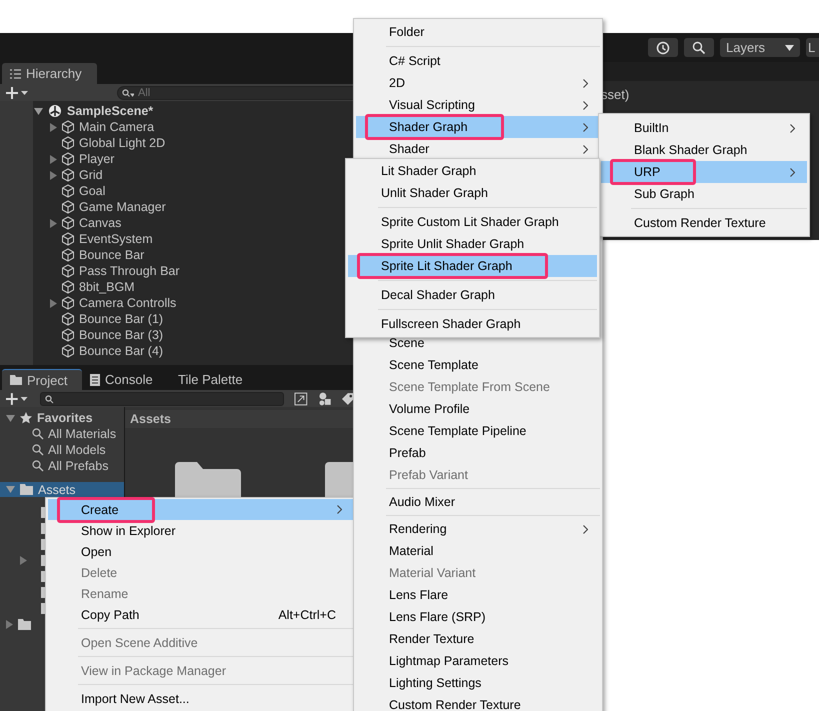 This screenshot has height=711, width=819. What do you see at coordinates (325, 399) in the screenshot?
I see `shapes-icon` at bounding box center [325, 399].